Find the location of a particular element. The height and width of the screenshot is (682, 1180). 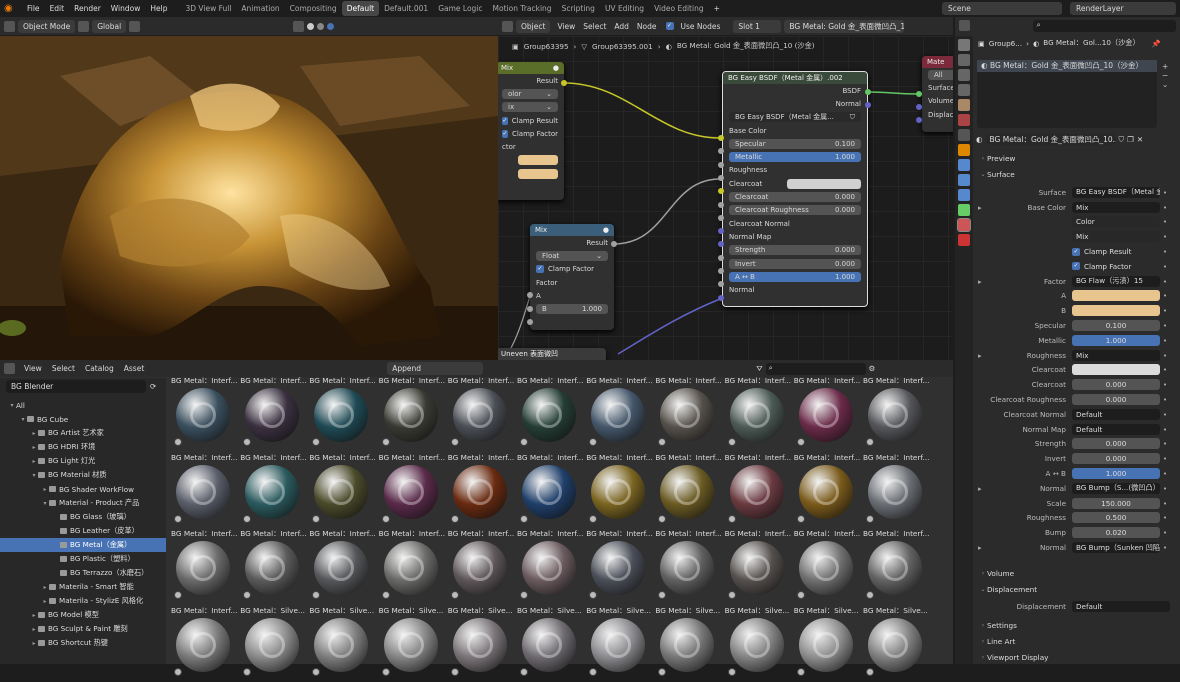

bsdf-value-field: Clearcoat 0.000 is located at coordinates (795, 197).